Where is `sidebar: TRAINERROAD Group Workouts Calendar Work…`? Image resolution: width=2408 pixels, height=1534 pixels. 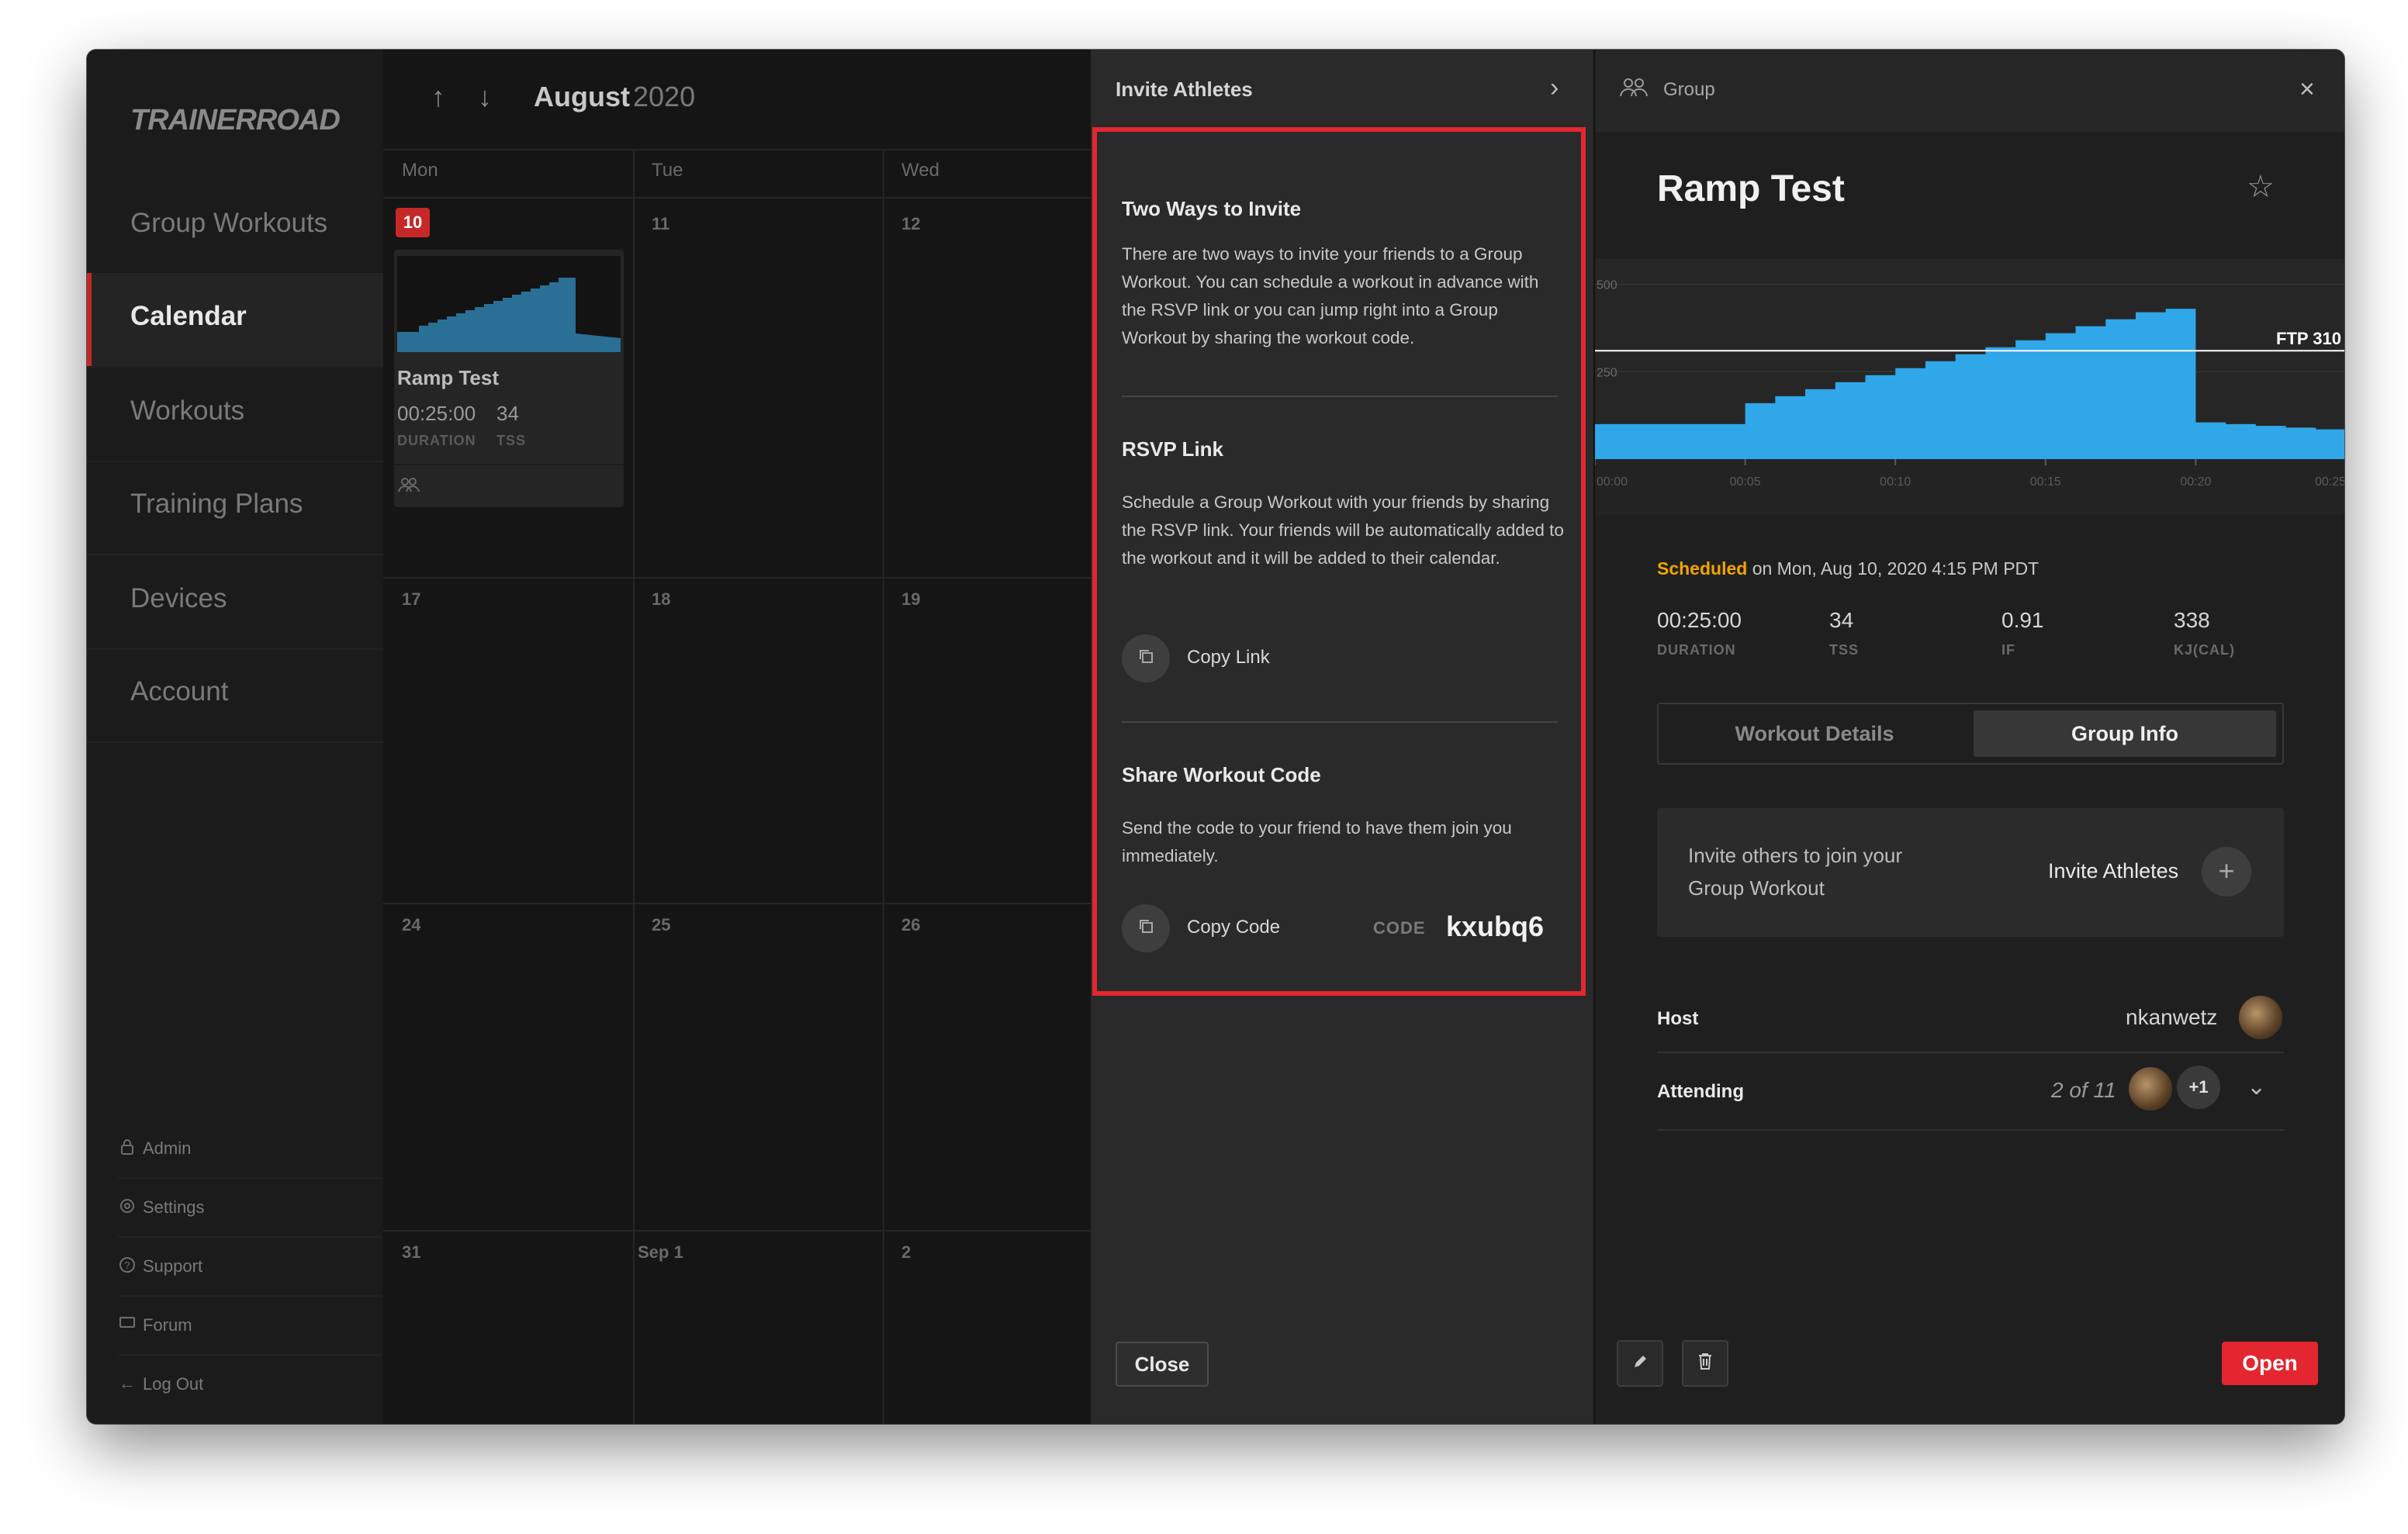 sidebar: TRAINERROAD Group Workouts Calendar Work… is located at coordinates (235, 737).